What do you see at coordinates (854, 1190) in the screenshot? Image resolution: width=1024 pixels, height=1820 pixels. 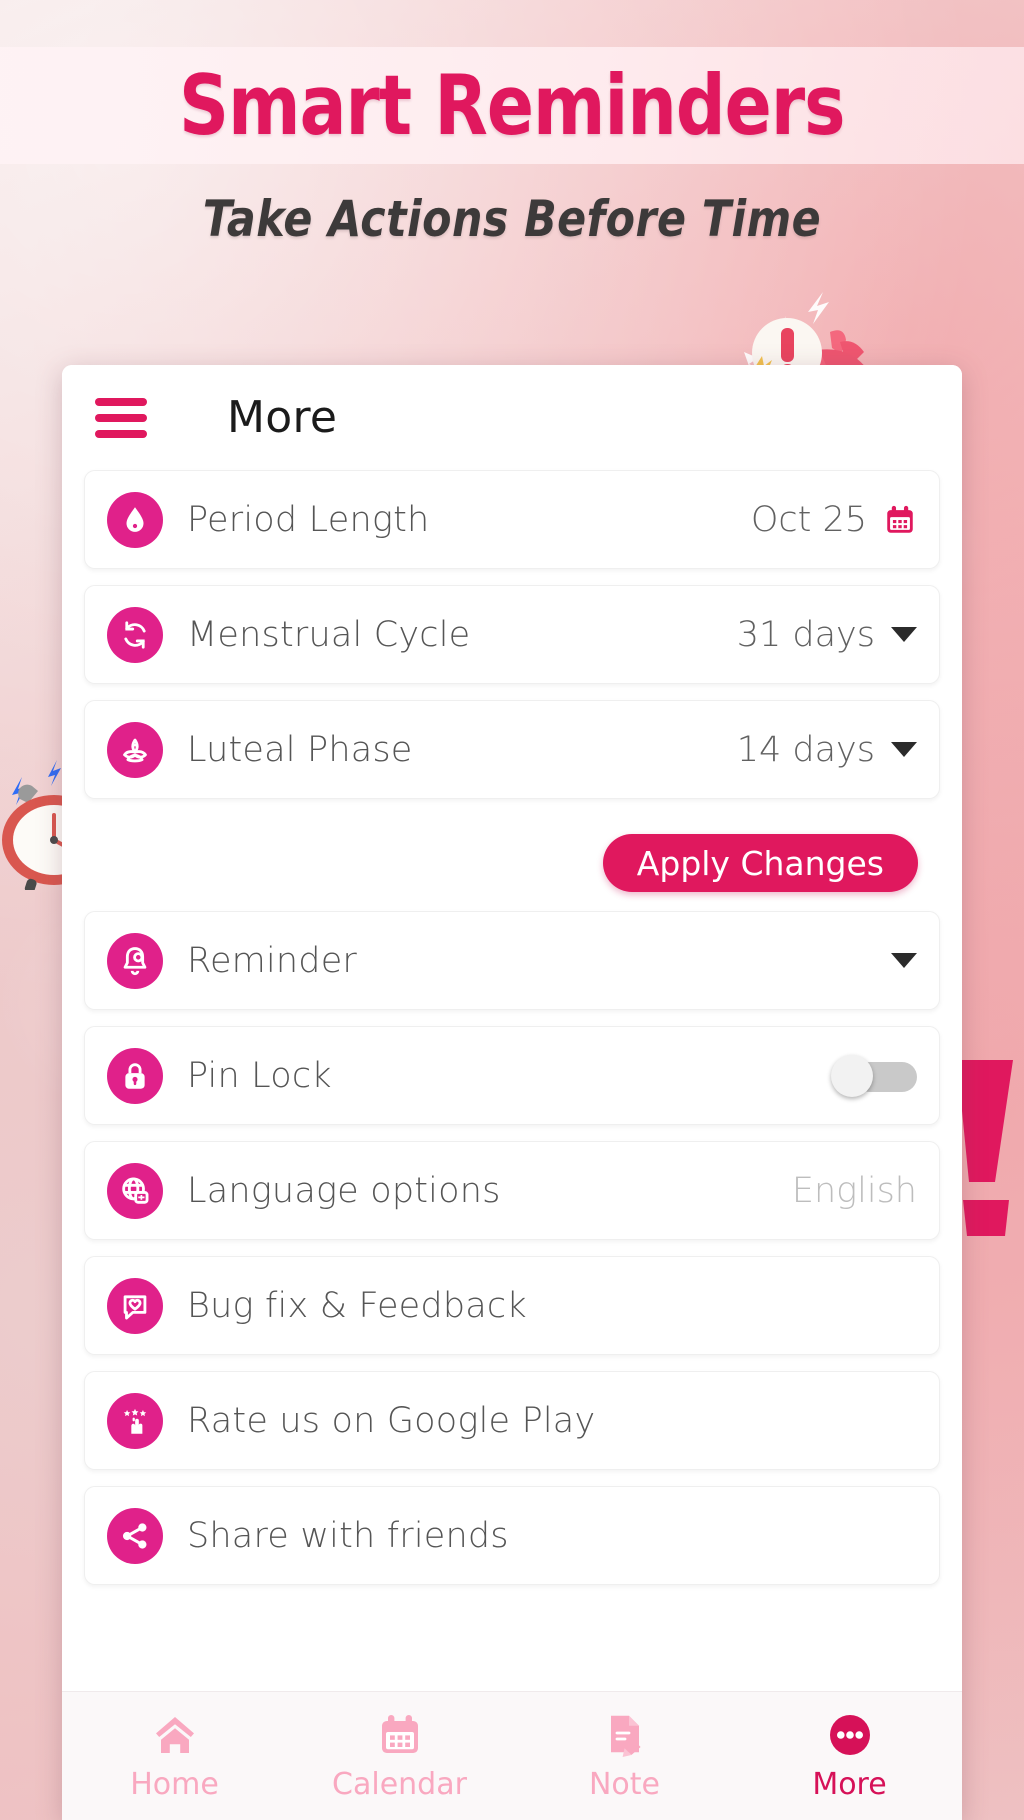 I see `list-item-value: English` at bounding box center [854, 1190].